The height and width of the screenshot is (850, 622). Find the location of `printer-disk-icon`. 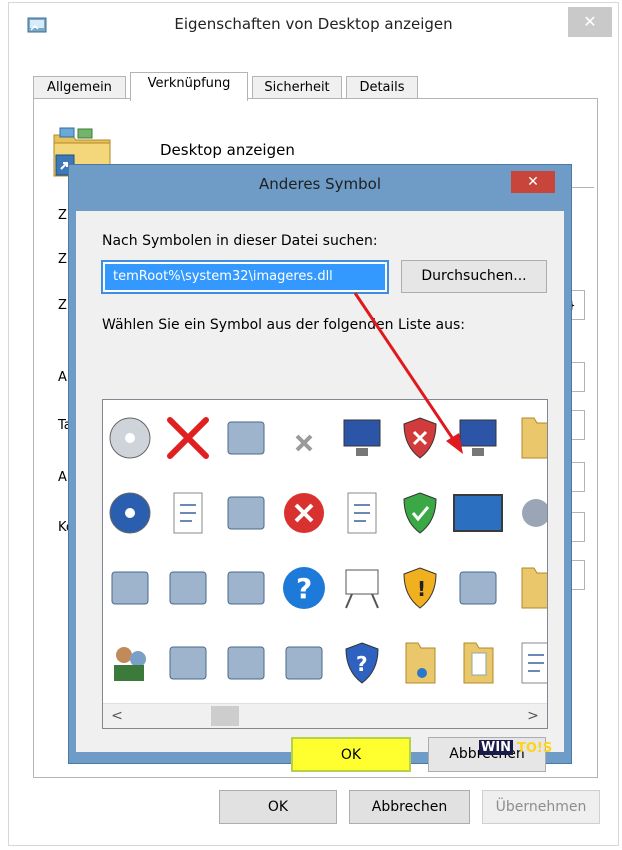

printer-disk-icon is located at coordinates (188, 588).